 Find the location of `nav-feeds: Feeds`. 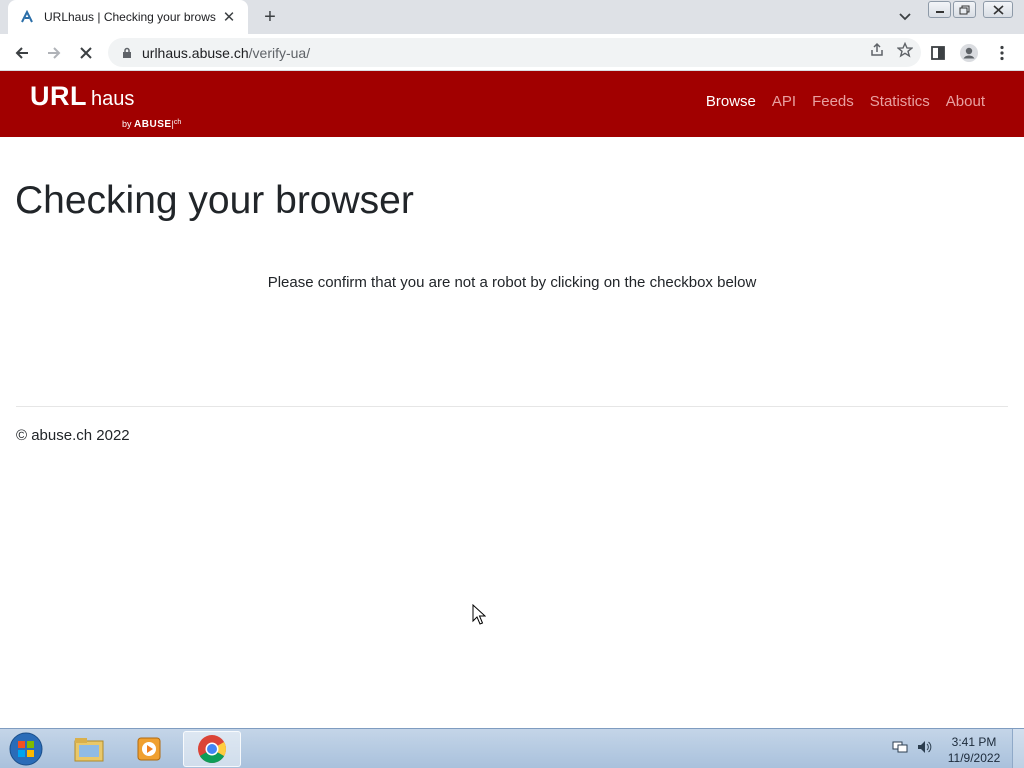

nav-feeds: Feeds is located at coordinates (833, 101).